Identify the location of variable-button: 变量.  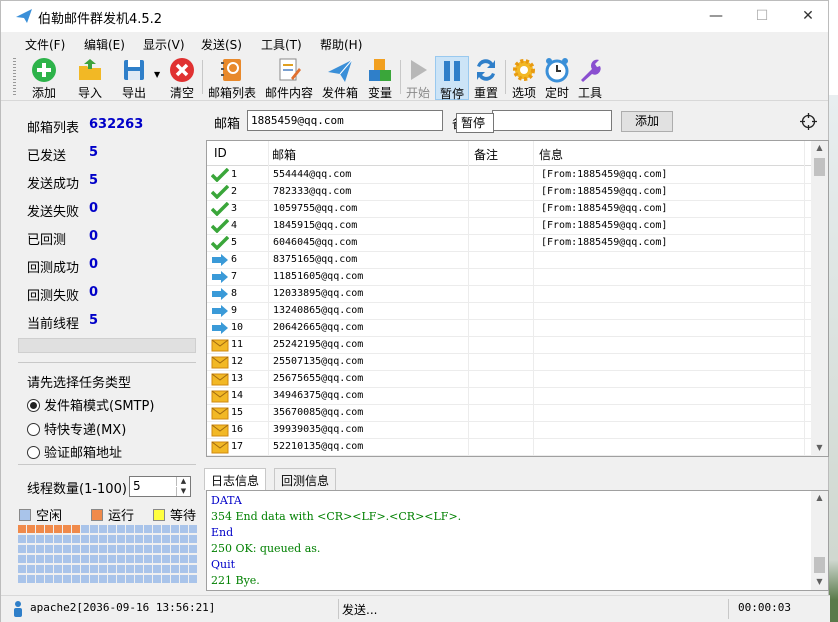
(380, 78).